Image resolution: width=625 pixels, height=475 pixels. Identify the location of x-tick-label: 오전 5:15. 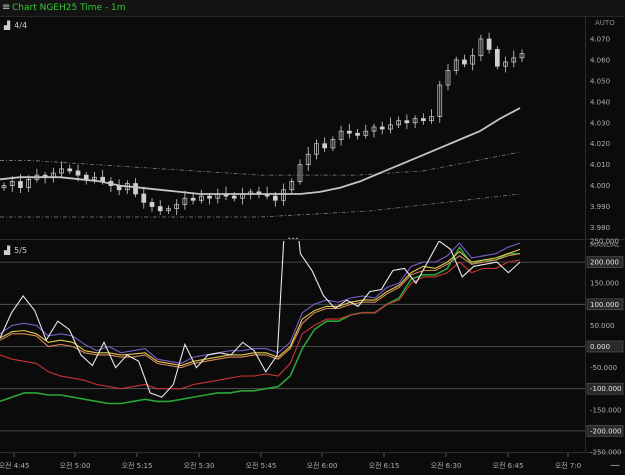
(137, 465).